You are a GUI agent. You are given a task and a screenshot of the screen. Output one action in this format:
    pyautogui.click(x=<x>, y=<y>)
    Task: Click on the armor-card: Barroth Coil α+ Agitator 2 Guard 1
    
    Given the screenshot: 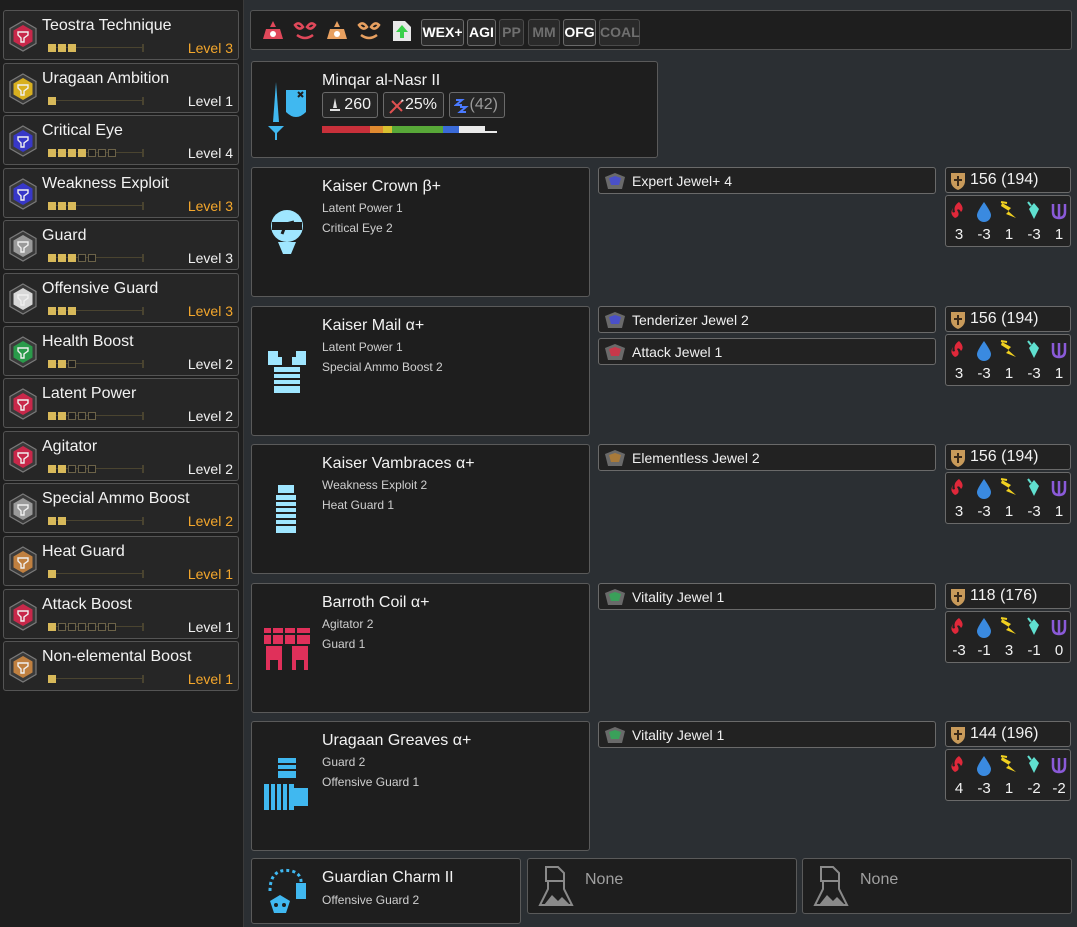 What is the action you would take?
    pyautogui.click(x=420, y=647)
    